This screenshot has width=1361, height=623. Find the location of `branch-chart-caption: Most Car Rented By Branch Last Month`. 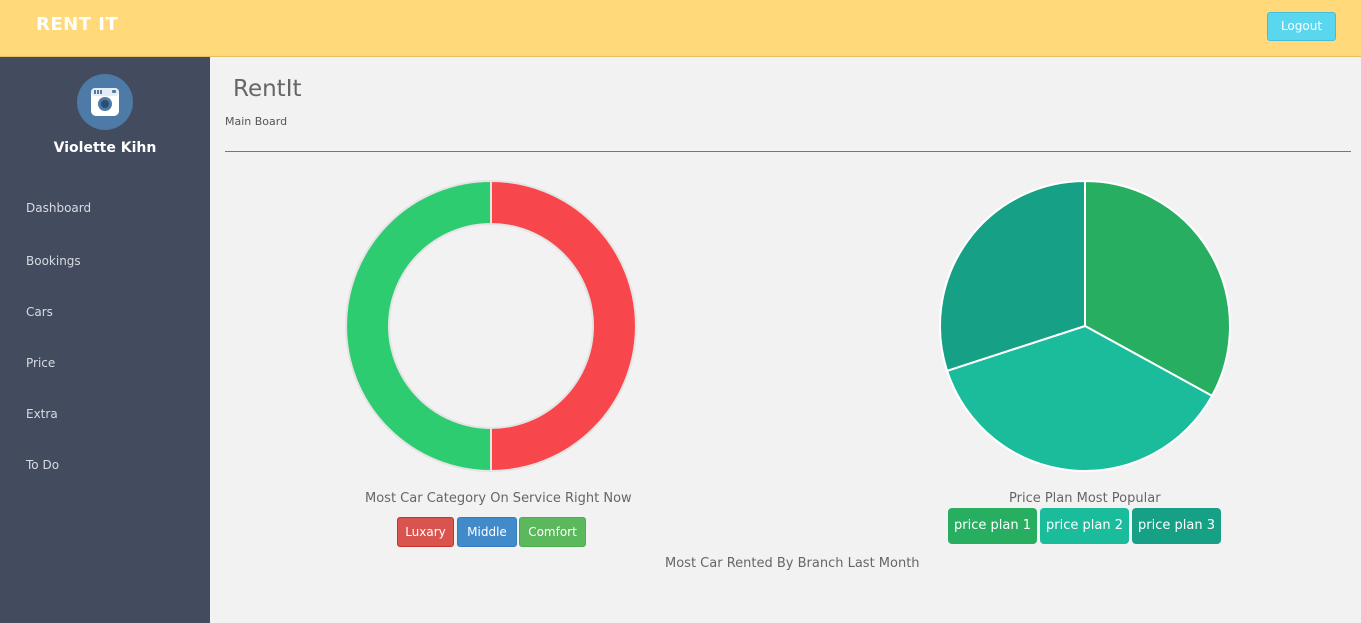

branch-chart-caption: Most Car Rented By Branch Last Month is located at coordinates (792, 563).